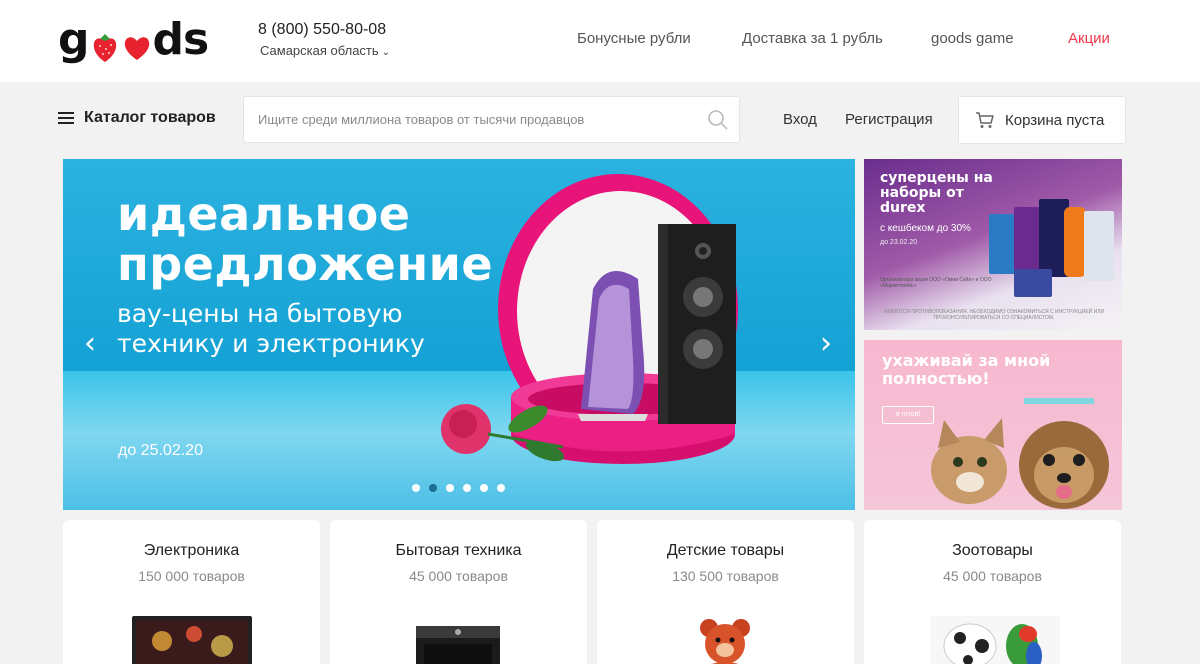 The image size is (1200, 664). What do you see at coordinates (972, 38) in the screenshot?
I see `goods-game-link: goods game` at bounding box center [972, 38].